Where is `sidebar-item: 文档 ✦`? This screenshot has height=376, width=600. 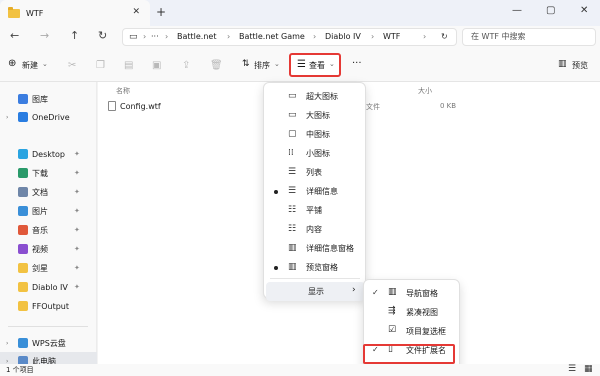 sidebar-item: 文档 ✦ is located at coordinates (48, 192).